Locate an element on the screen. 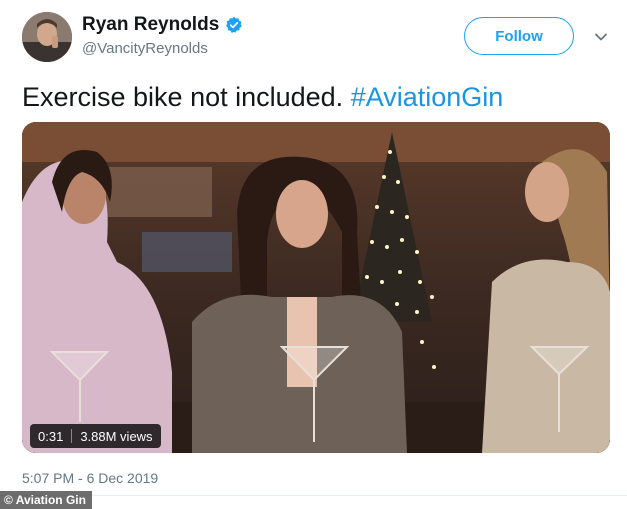 The image size is (627, 509). video-duration: 0:31 is located at coordinates (51, 436).